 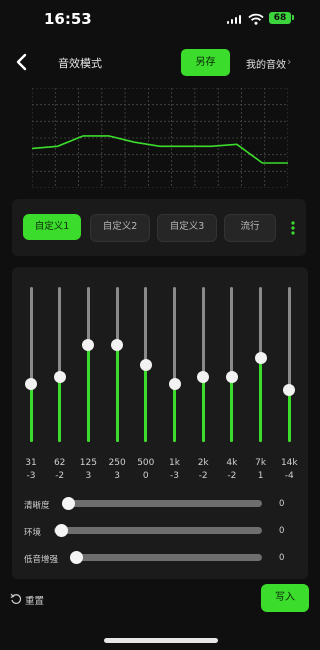 What do you see at coordinates (174, 463) in the screenshot?
I see `eq-band-frequency: 1k` at bounding box center [174, 463].